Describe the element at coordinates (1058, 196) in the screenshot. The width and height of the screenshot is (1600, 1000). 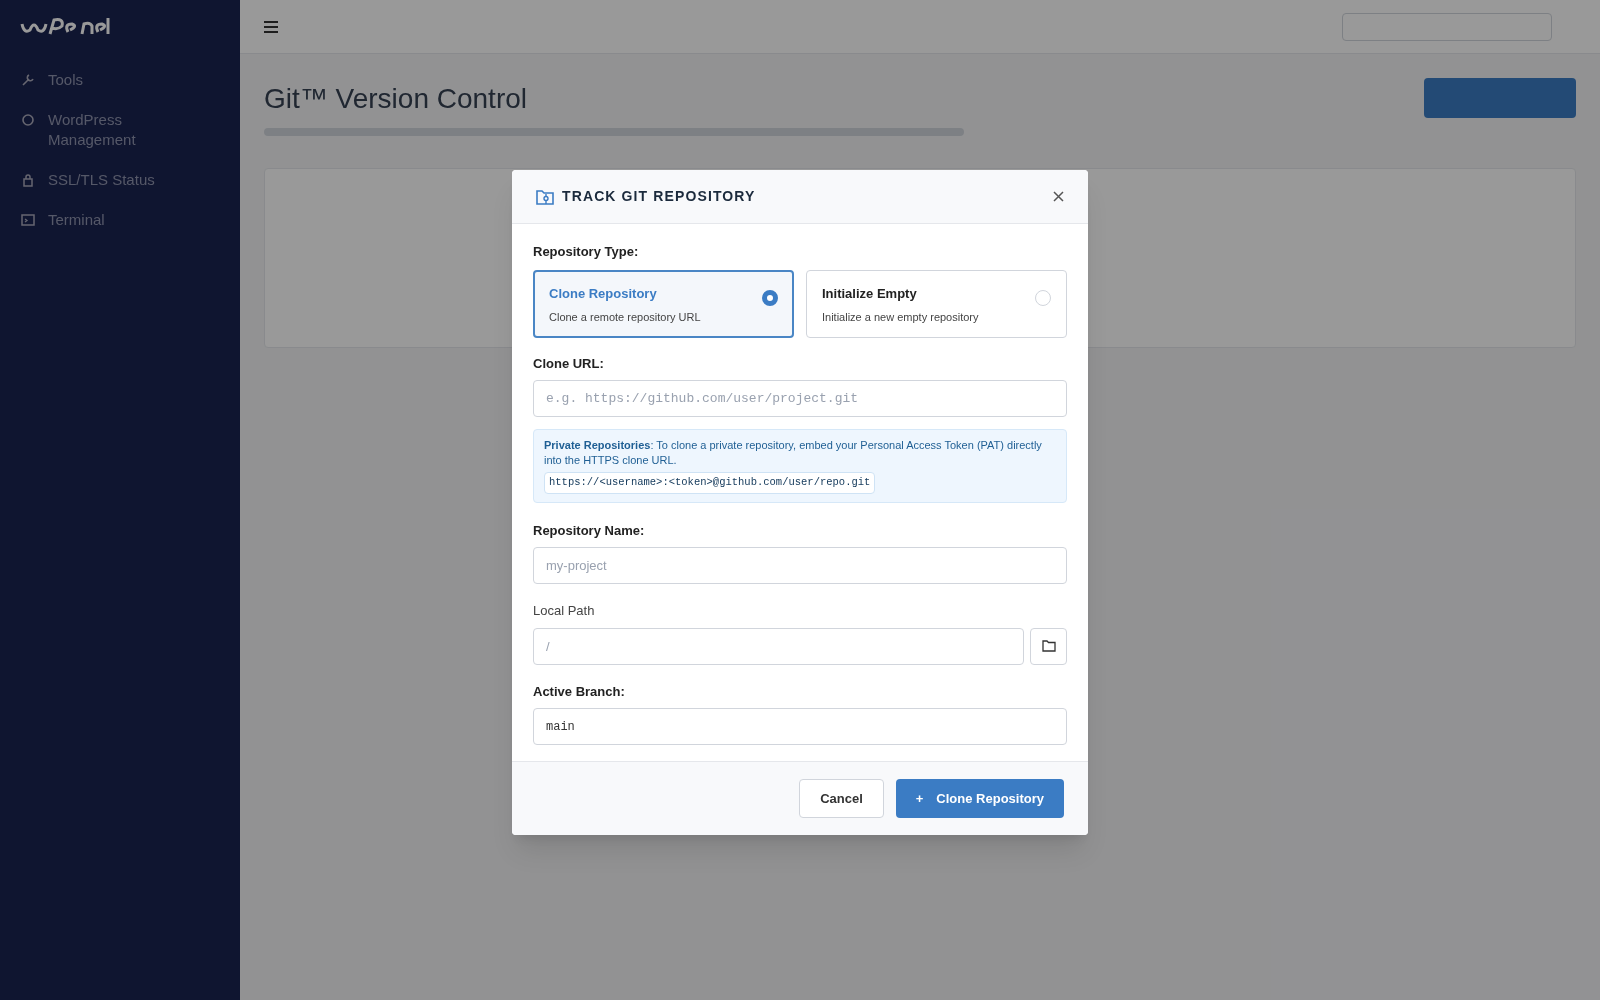
I see `close-icon` at that location.